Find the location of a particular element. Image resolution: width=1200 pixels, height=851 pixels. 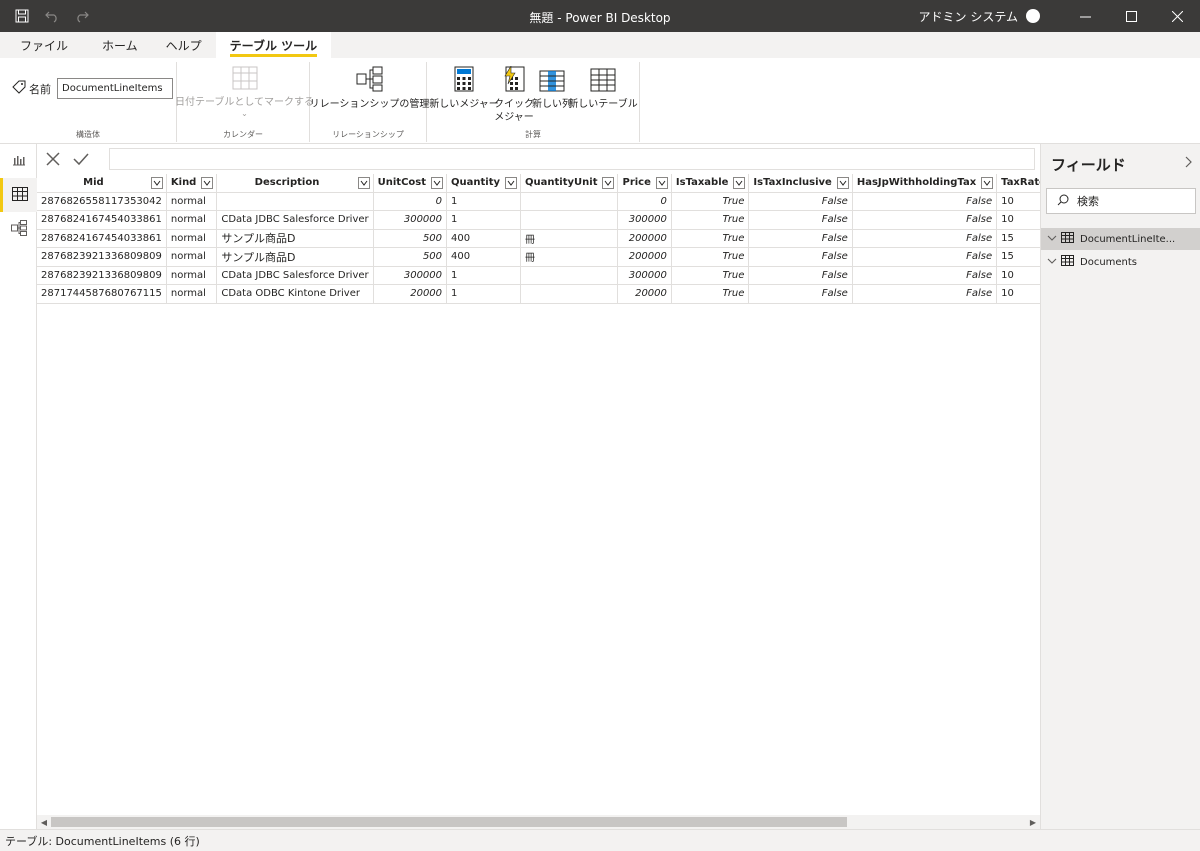

undo-icon is located at coordinates (52, 16).